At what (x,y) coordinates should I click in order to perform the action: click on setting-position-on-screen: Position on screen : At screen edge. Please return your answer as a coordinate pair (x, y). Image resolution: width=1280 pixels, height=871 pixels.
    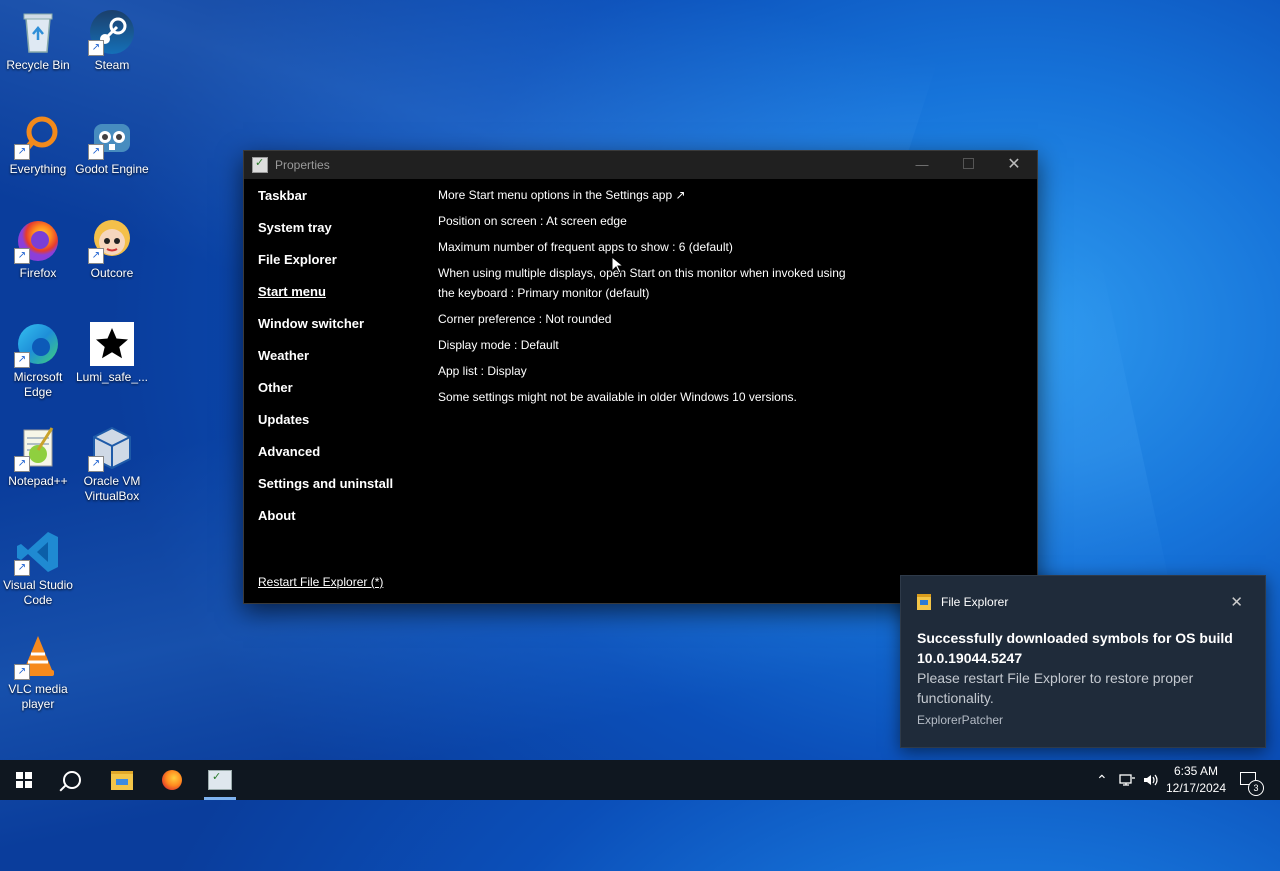
    Looking at the image, I should click on (648, 221).